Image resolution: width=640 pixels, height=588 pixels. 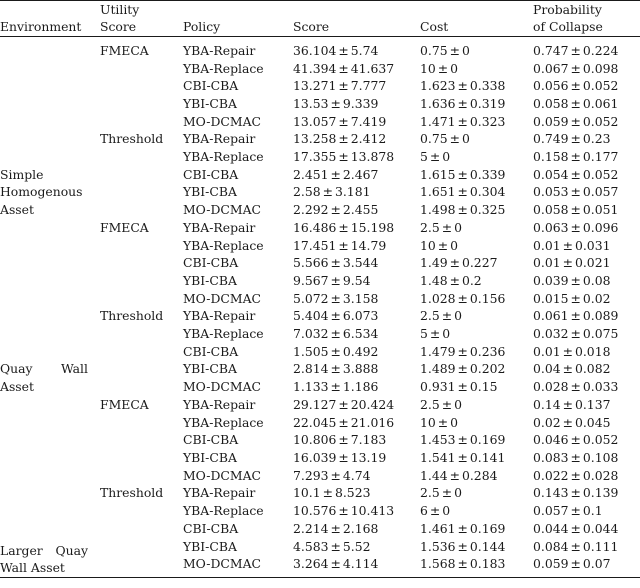 I want to click on value-mean: 0.04, so click(x=547, y=369).